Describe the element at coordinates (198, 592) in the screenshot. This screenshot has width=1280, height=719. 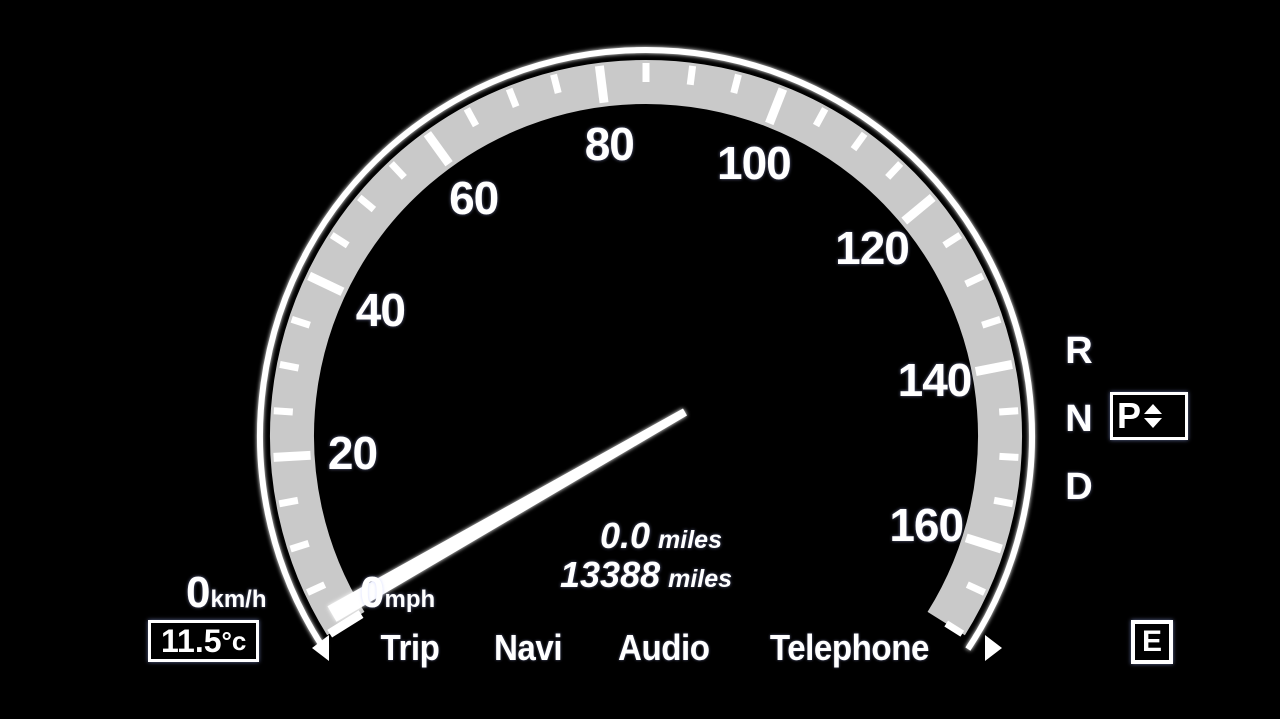
I see `speed-value-kmh: 0` at that location.